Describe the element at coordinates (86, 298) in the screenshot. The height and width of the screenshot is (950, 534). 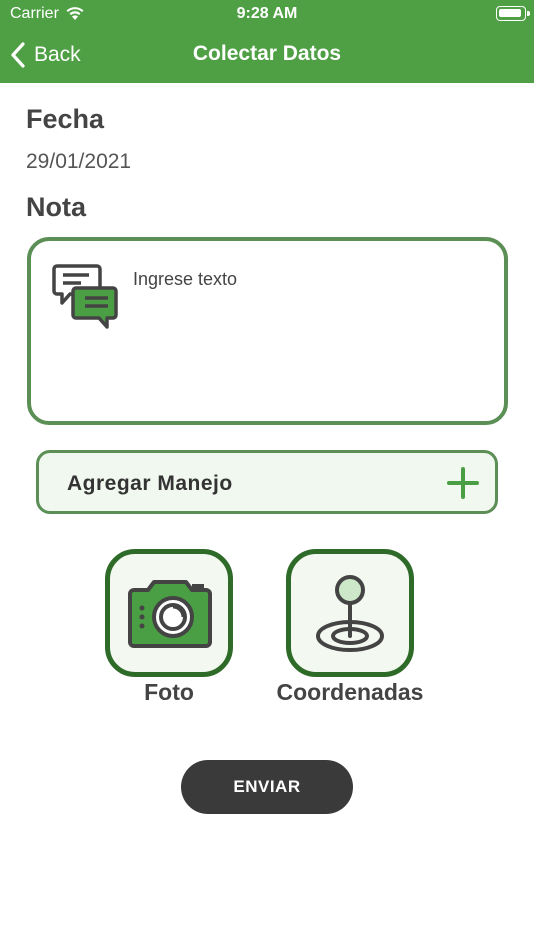
I see `chat-bubbles-icon` at that location.